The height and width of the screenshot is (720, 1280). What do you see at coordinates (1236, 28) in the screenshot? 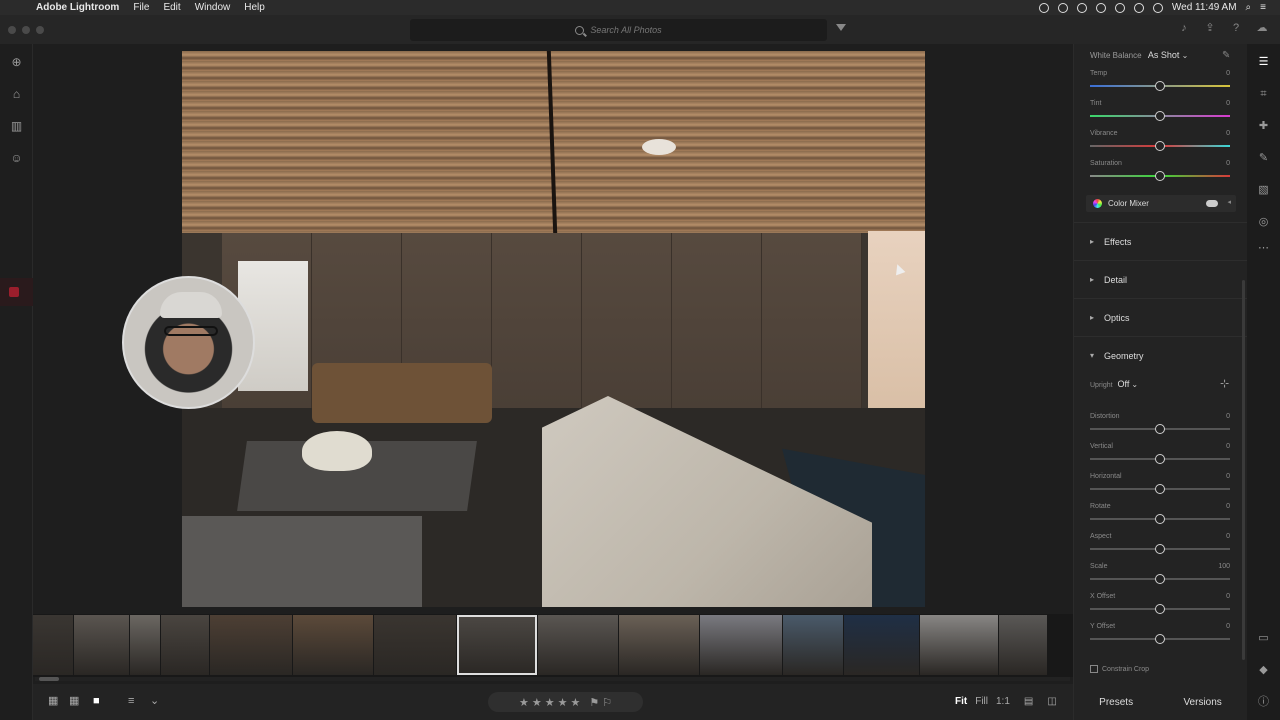
I see `help-icon: ?` at bounding box center [1236, 28].